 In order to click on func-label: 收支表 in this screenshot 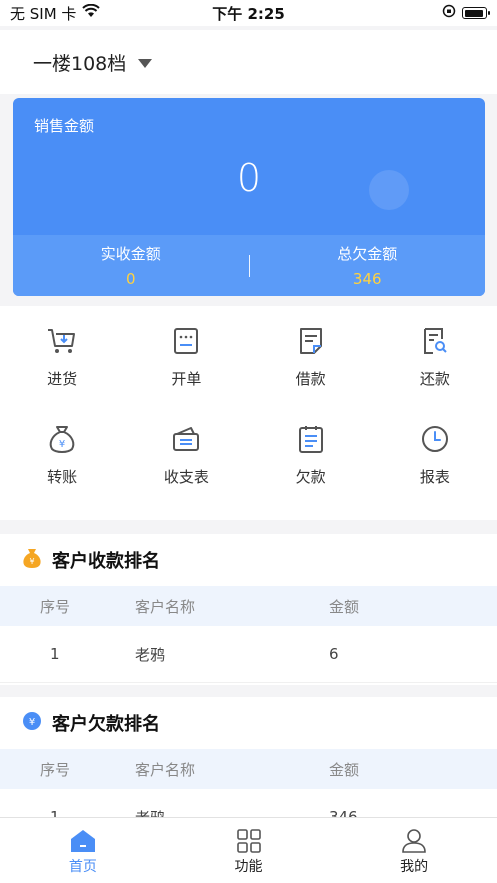, I will do `click(186, 477)`.